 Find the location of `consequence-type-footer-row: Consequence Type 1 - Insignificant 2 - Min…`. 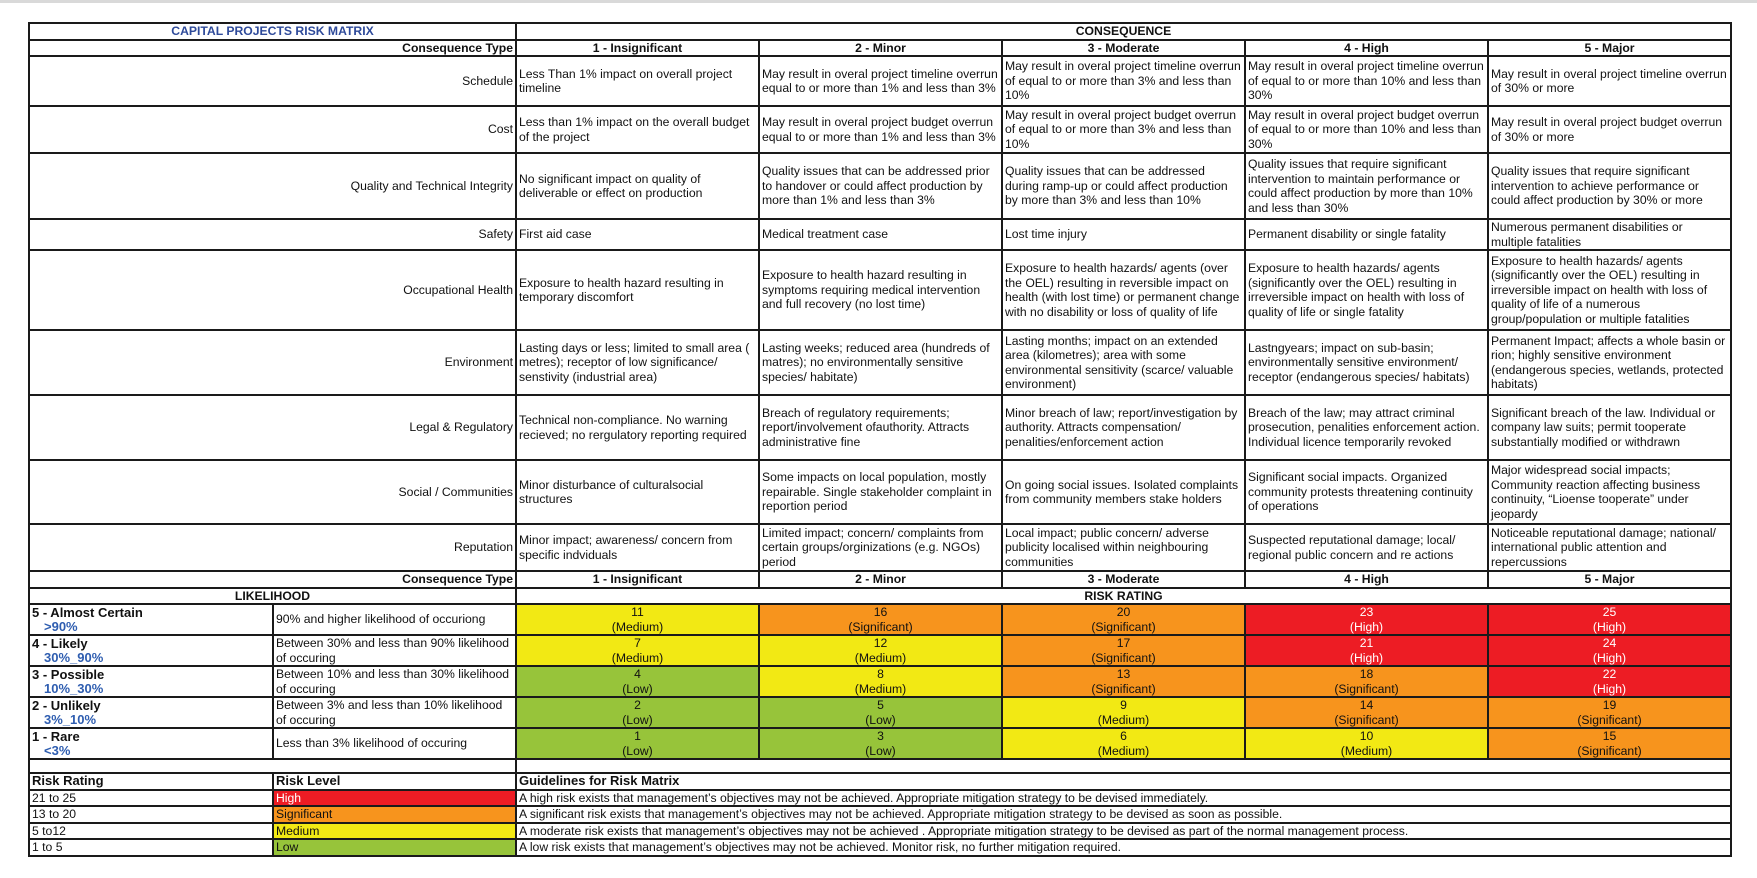

consequence-type-footer-row: Consequence Type 1 - Insignificant 2 - Min… is located at coordinates (880, 579).